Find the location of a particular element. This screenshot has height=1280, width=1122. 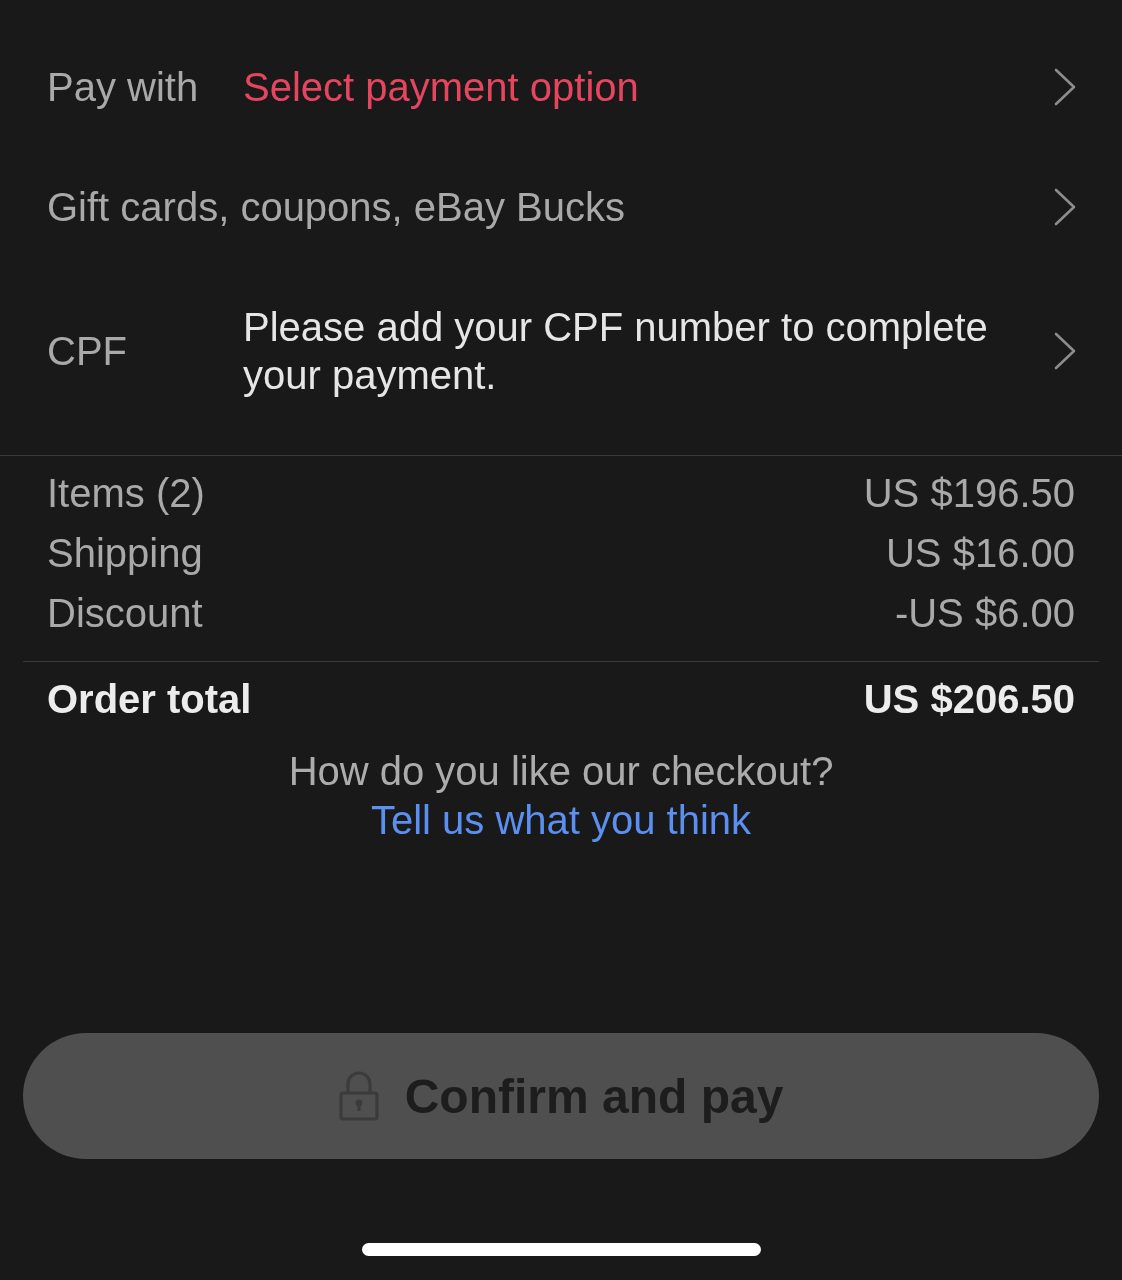

order-total-label: Order total is located at coordinates (149, 699).